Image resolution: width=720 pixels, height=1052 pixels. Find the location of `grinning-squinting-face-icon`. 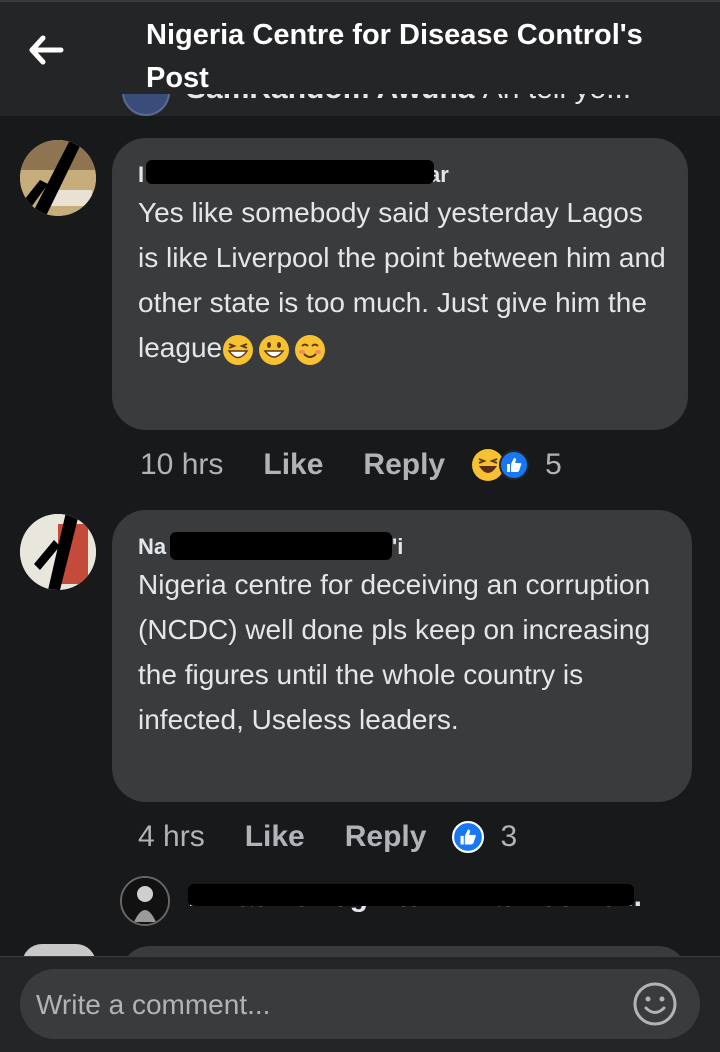

grinning-squinting-face-icon is located at coordinates (238, 349).